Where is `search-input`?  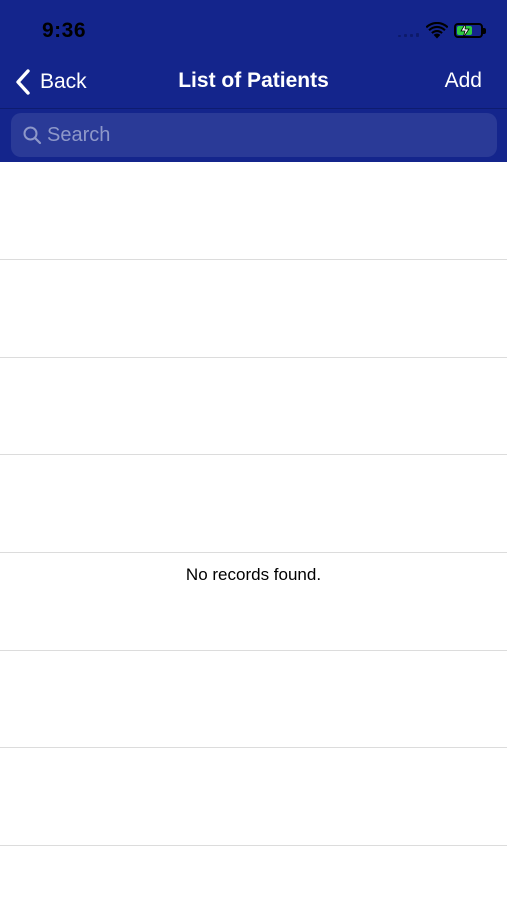
search-input is located at coordinates (267, 135).